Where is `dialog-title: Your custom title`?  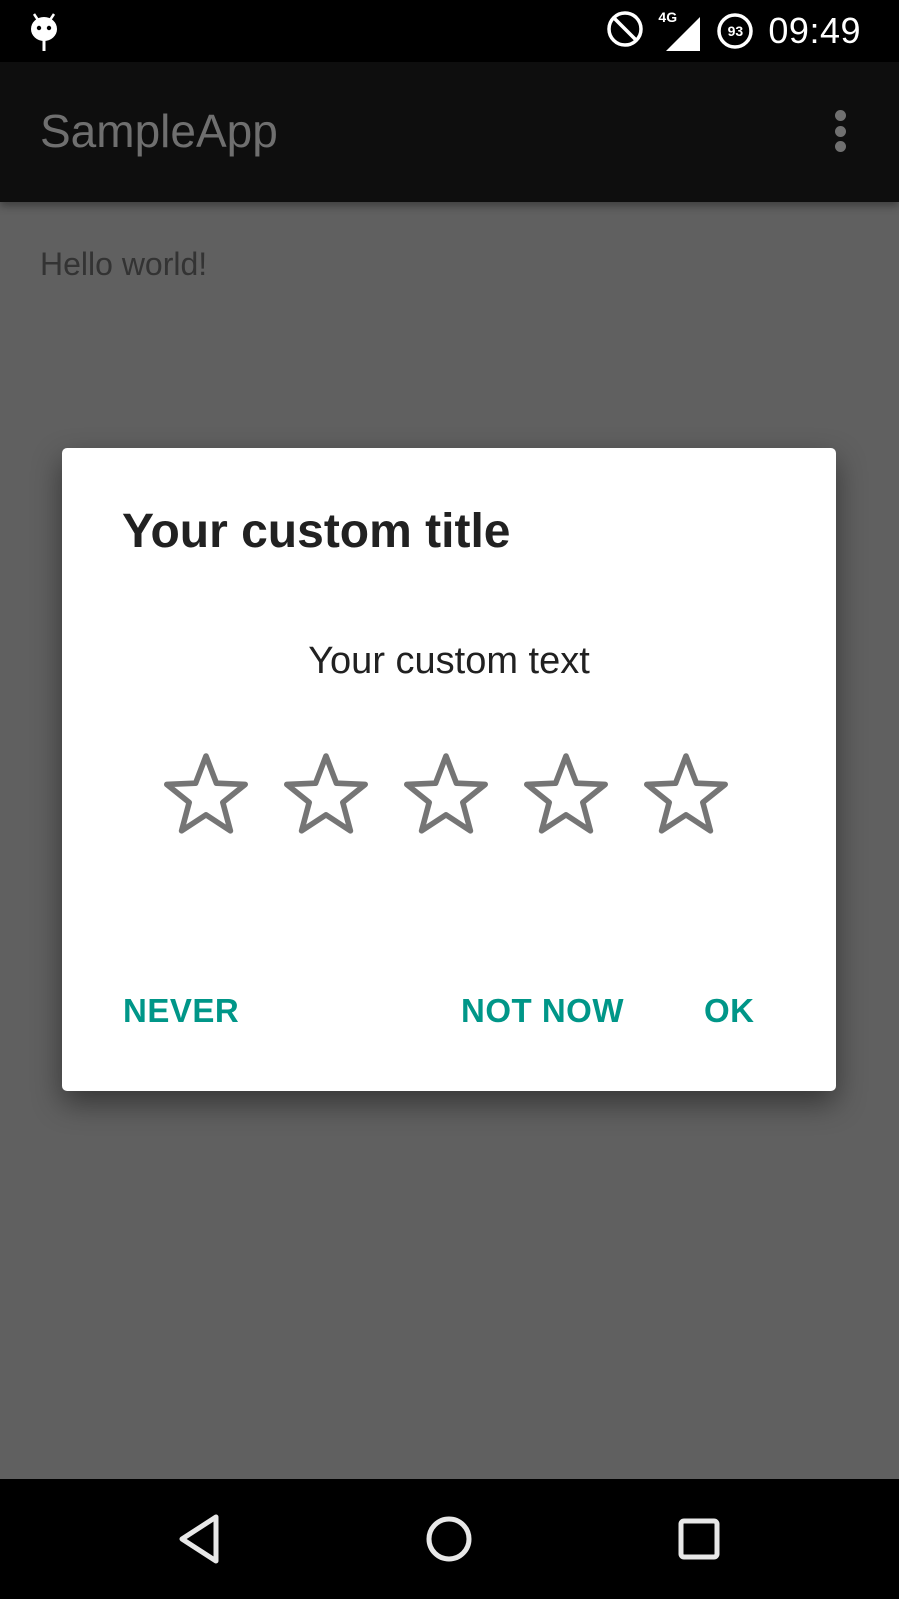
dialog-title: Your custom title is located at coordinates (316, 531).